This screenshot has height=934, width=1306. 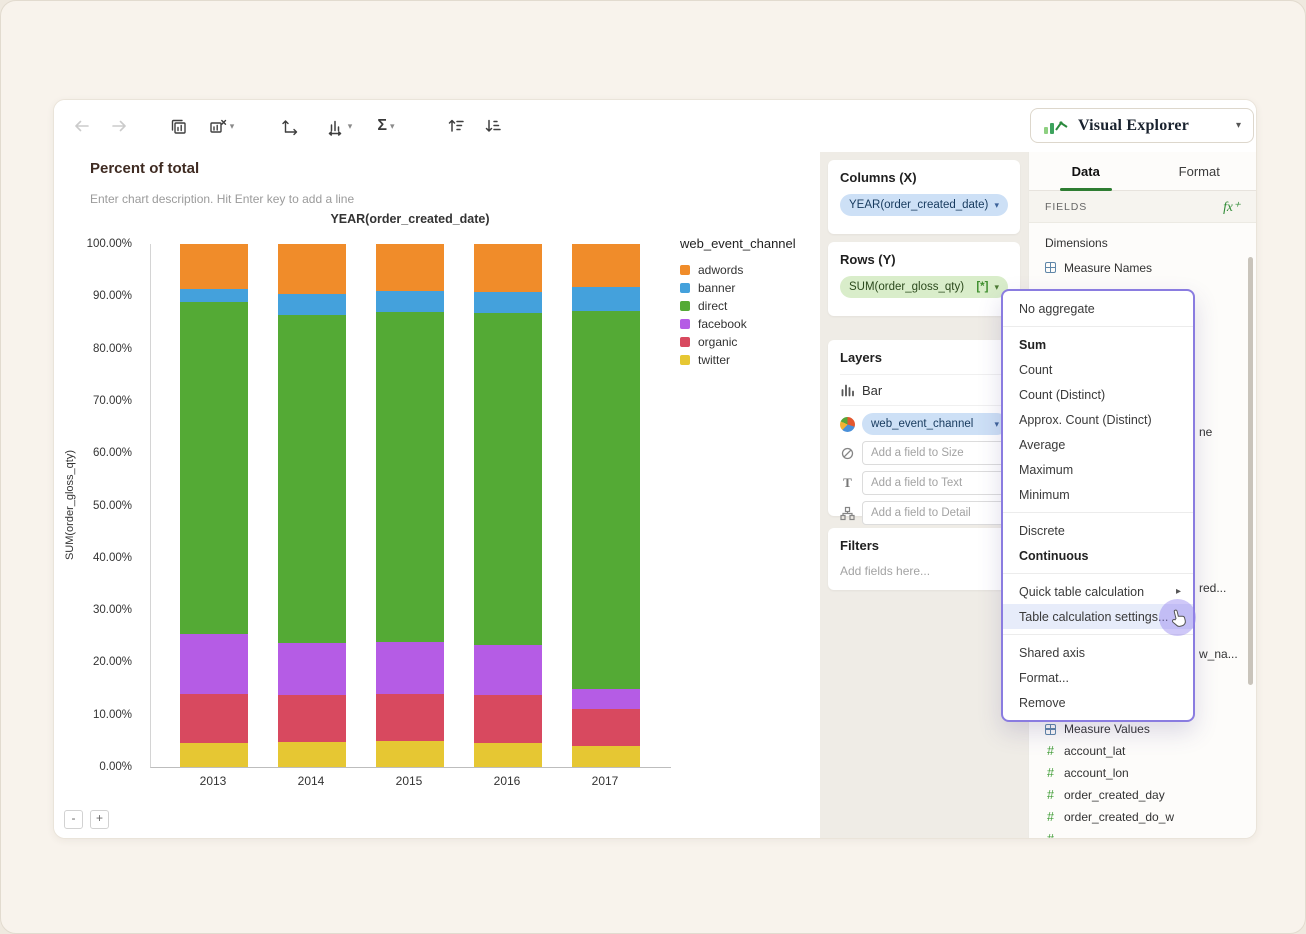 I want to click on legend-item-direct: direct, so click(x=748, y=306).